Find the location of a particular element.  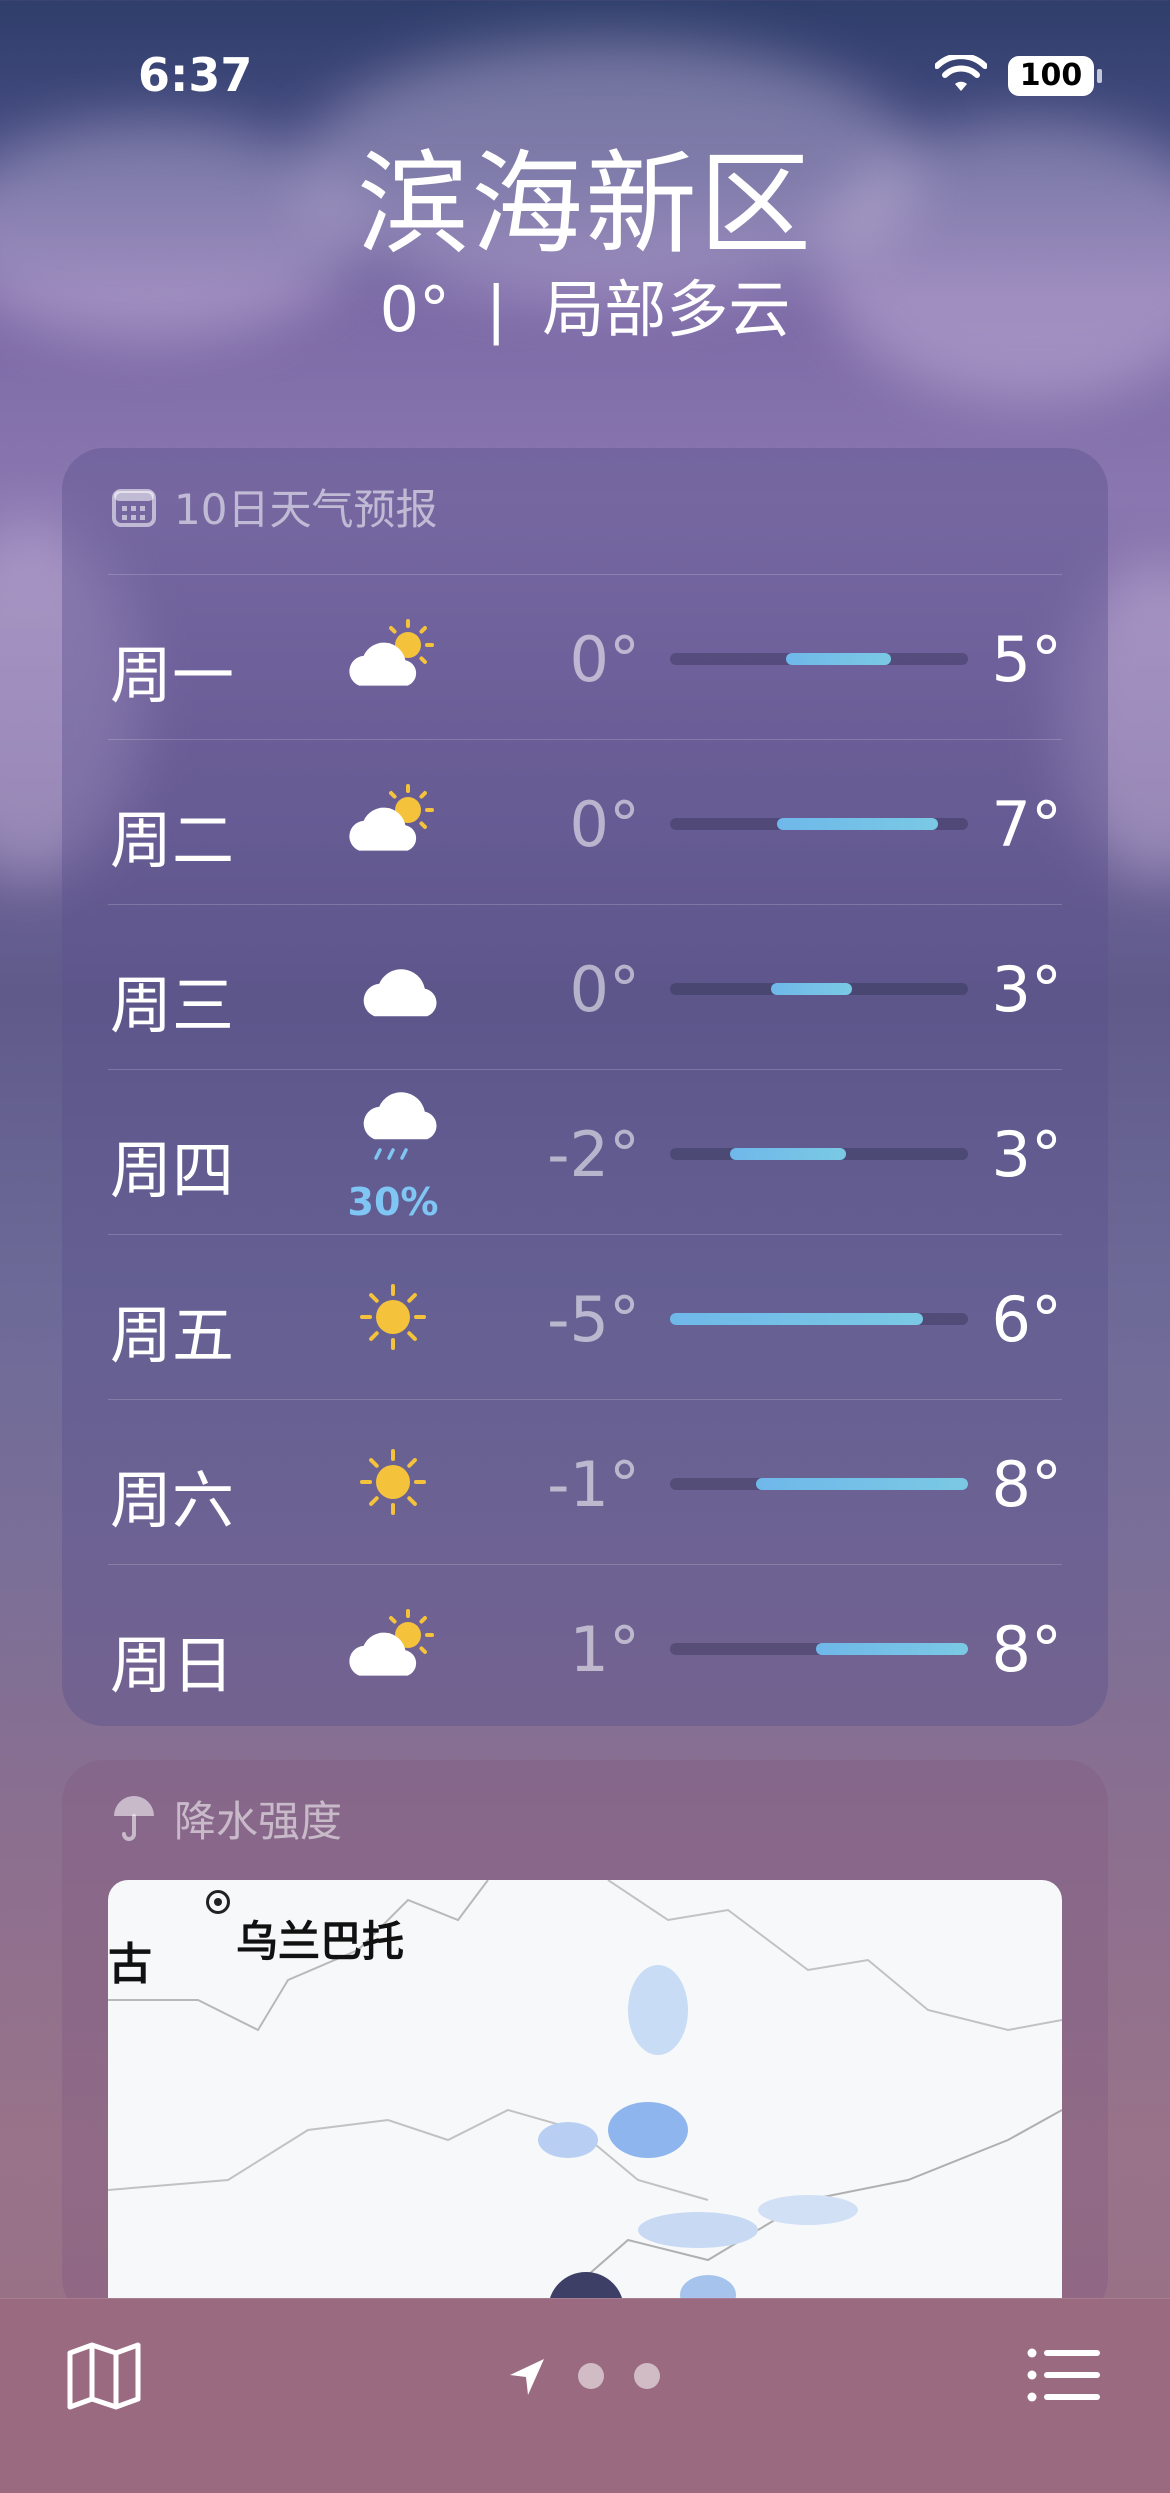

low-temp: -2° is located at coordinates (593, 1154).